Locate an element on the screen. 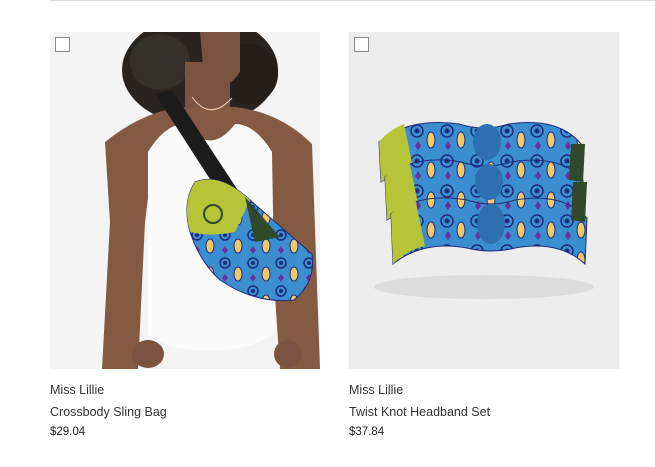 The width and height of the screenshot is (655, 467). top-divider is located at coordinates (352, 0).